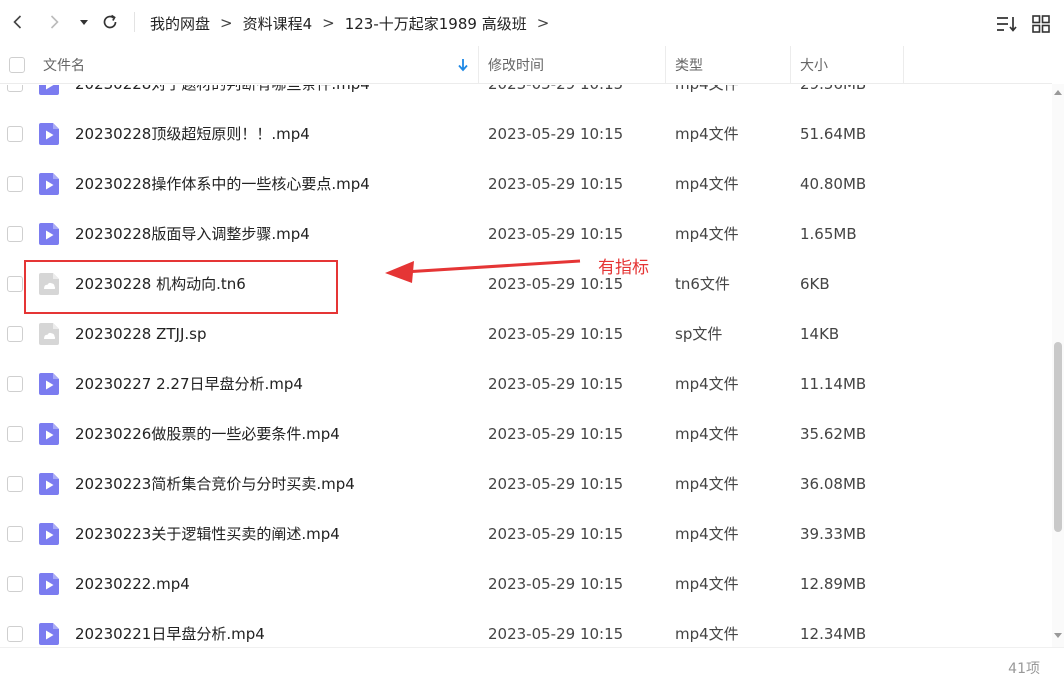  Describe the element at coordinates (134, 22) in the screenshot. I see `toolbar-divider` at that location.